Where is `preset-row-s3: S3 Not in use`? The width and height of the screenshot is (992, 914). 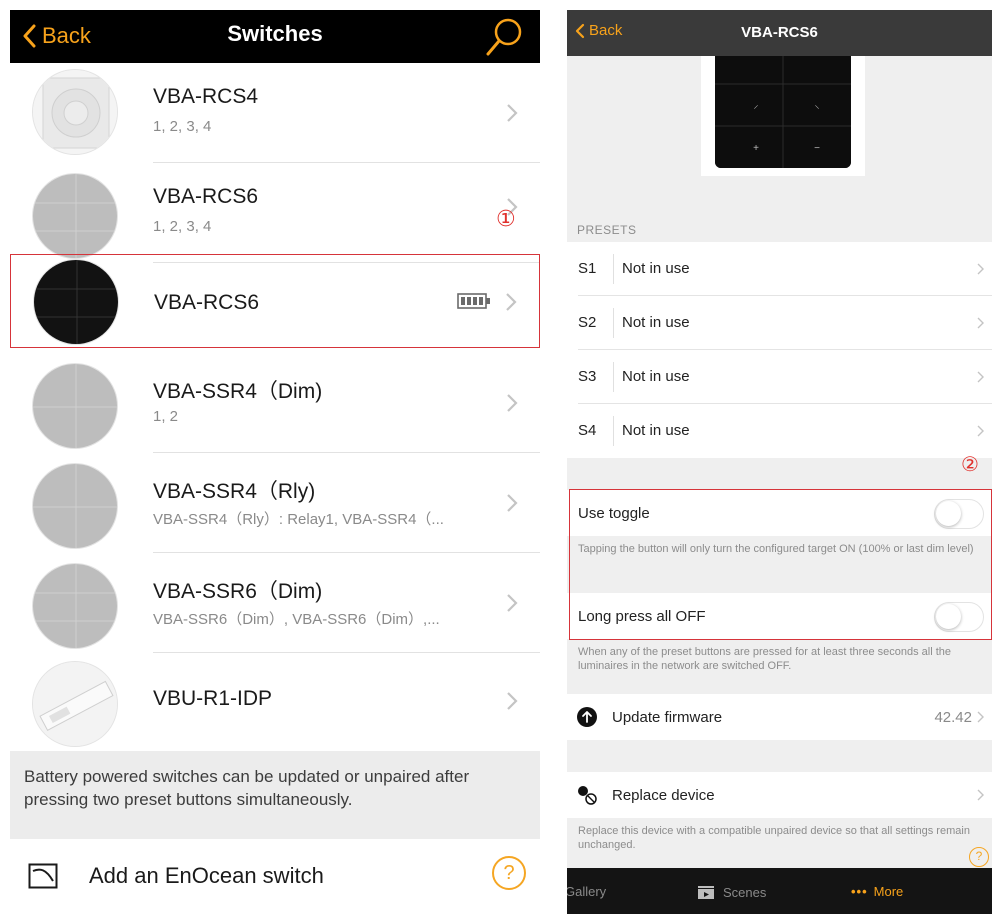
preset-row-s3: S3 Not in use is located at coordinates (779, 377).